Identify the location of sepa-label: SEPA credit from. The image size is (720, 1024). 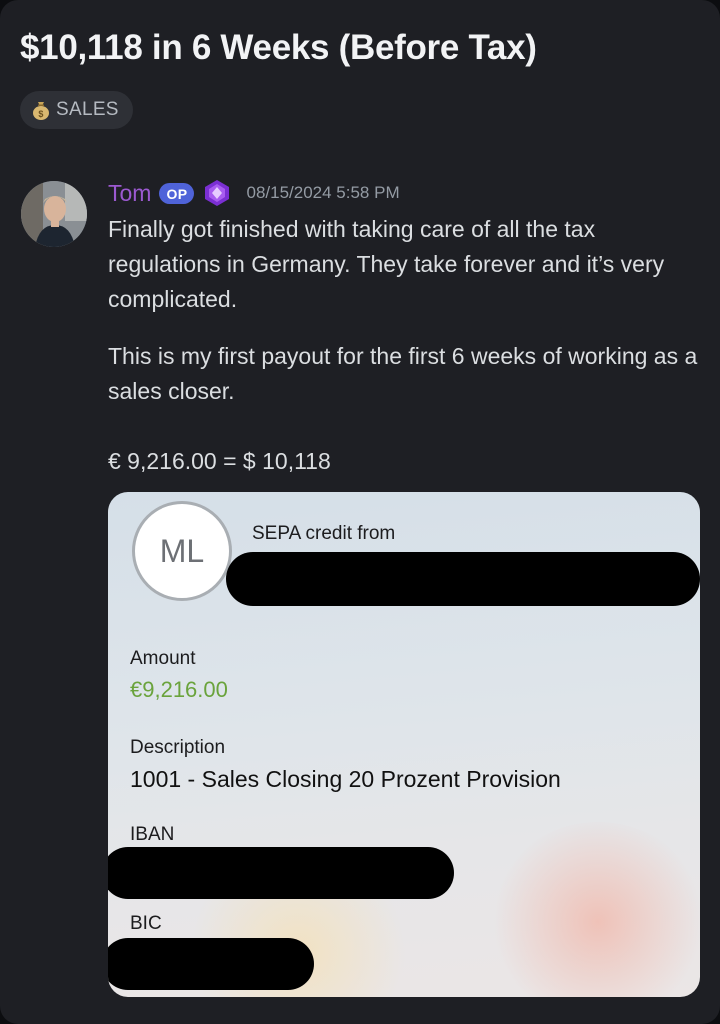
(324, 533).